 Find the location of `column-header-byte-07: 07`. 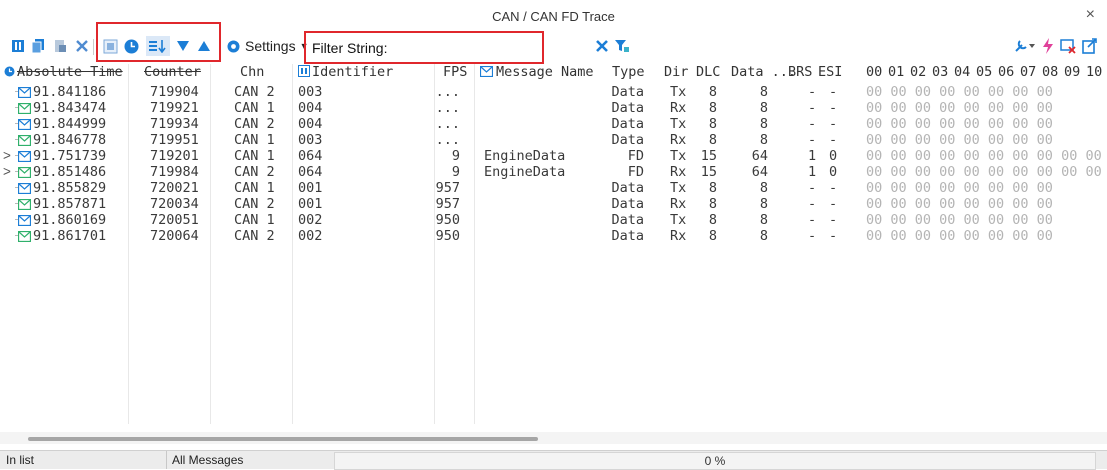

column-header-byte-07: 07 is located at coordinates (1028, 72).